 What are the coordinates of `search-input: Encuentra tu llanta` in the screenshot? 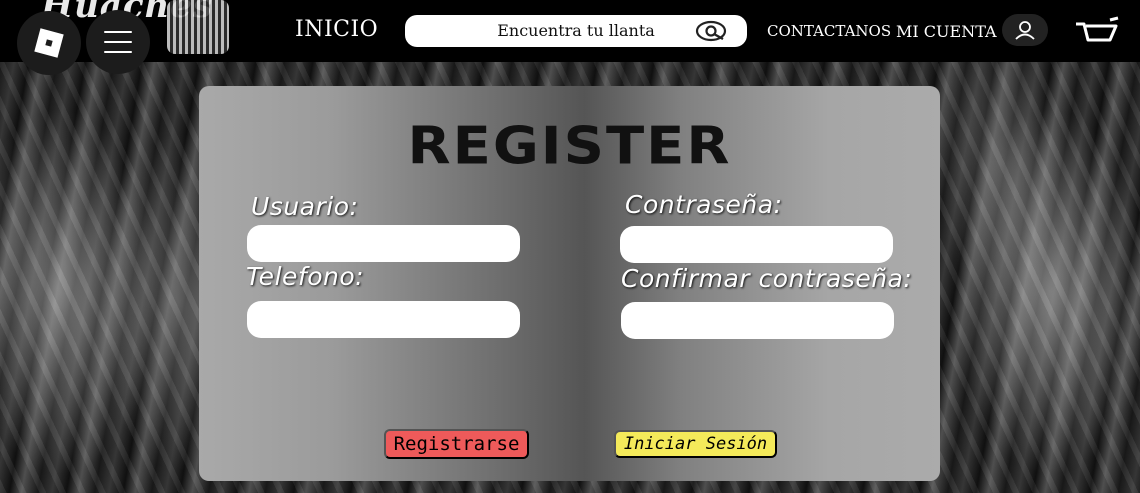 It's located at (576, 31).